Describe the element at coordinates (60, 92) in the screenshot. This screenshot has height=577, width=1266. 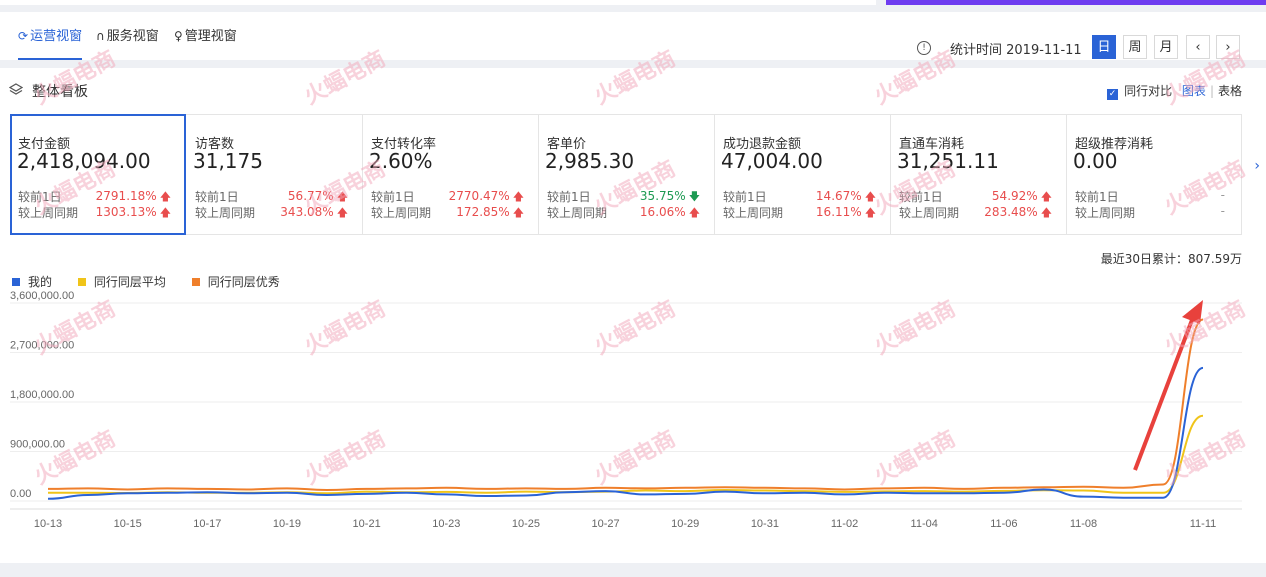
I see `panel-title: 整体看板` at that location.